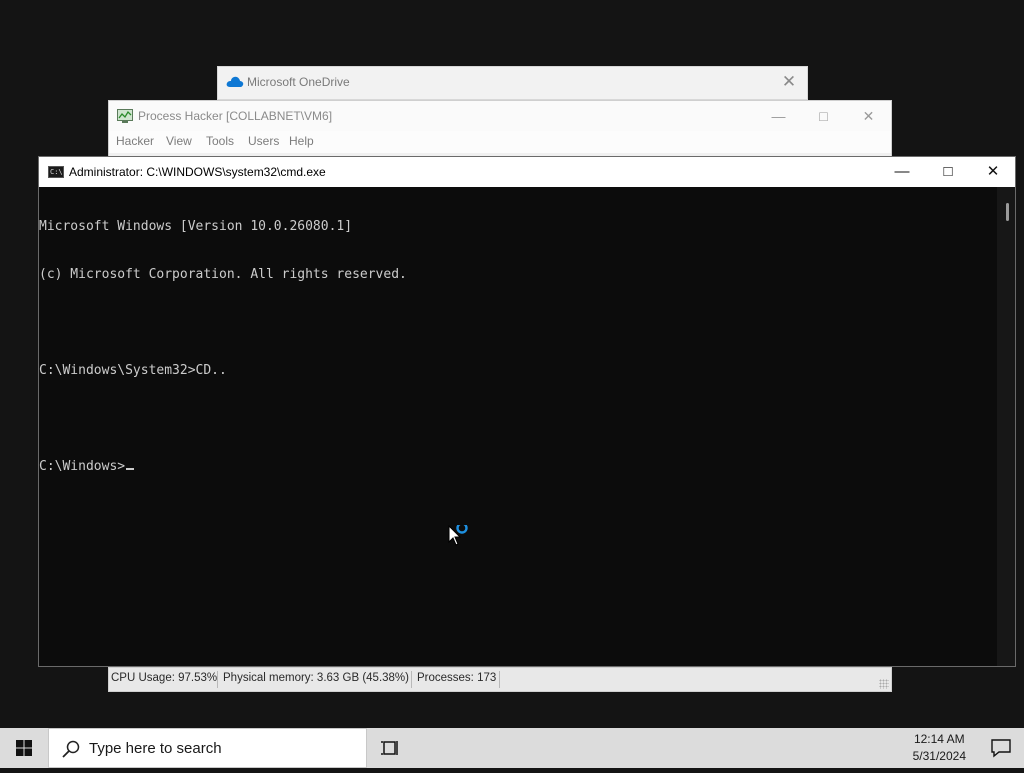 The height and width of the screenshot is (773, 1024). I want to click on windows-start-icon, so click(24, 748).